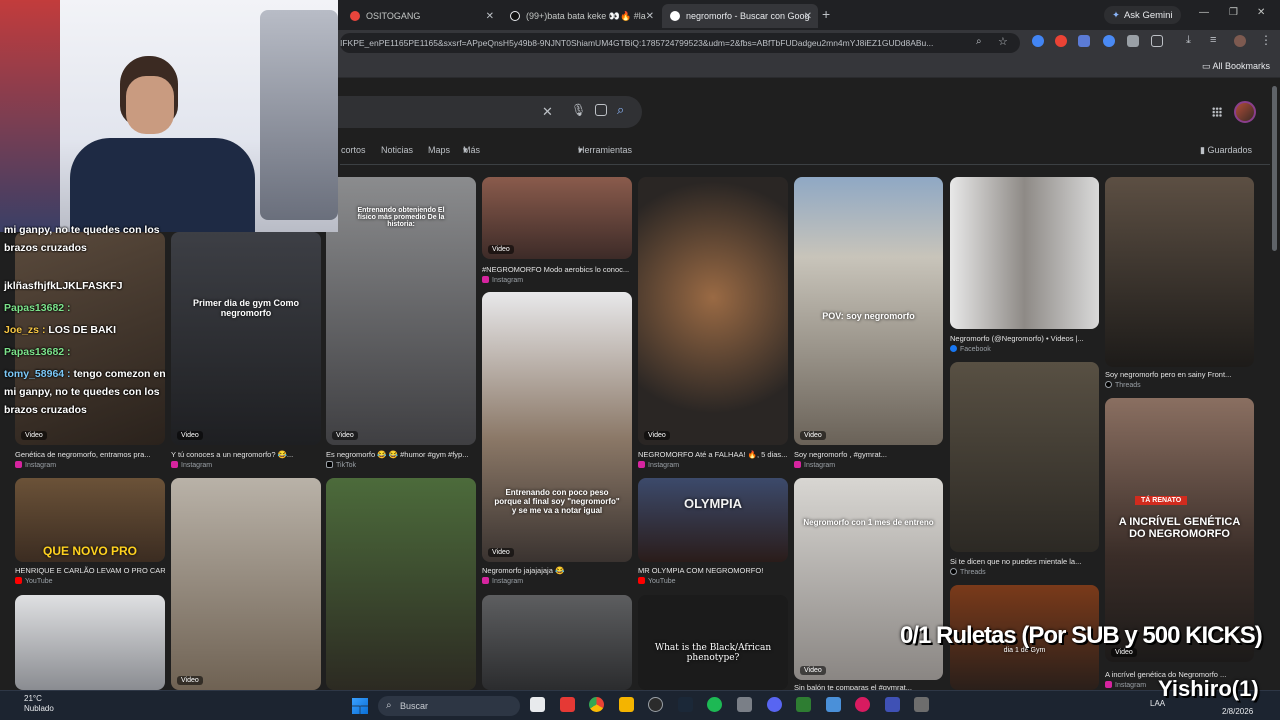  What do you see at coordinates (713, 642) in the screenshot?
I see `image-result: What is the Black/African phenotype?` at bounding box center [713, 642].